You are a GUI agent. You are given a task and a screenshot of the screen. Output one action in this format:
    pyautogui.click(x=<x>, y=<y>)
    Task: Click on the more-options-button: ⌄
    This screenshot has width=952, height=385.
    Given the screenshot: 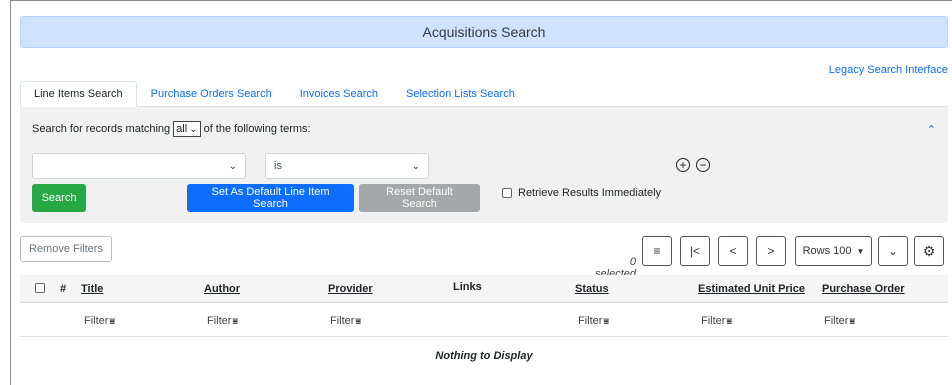 What is the action you would take?
    pyautogui.click(x=893, y=251)
    